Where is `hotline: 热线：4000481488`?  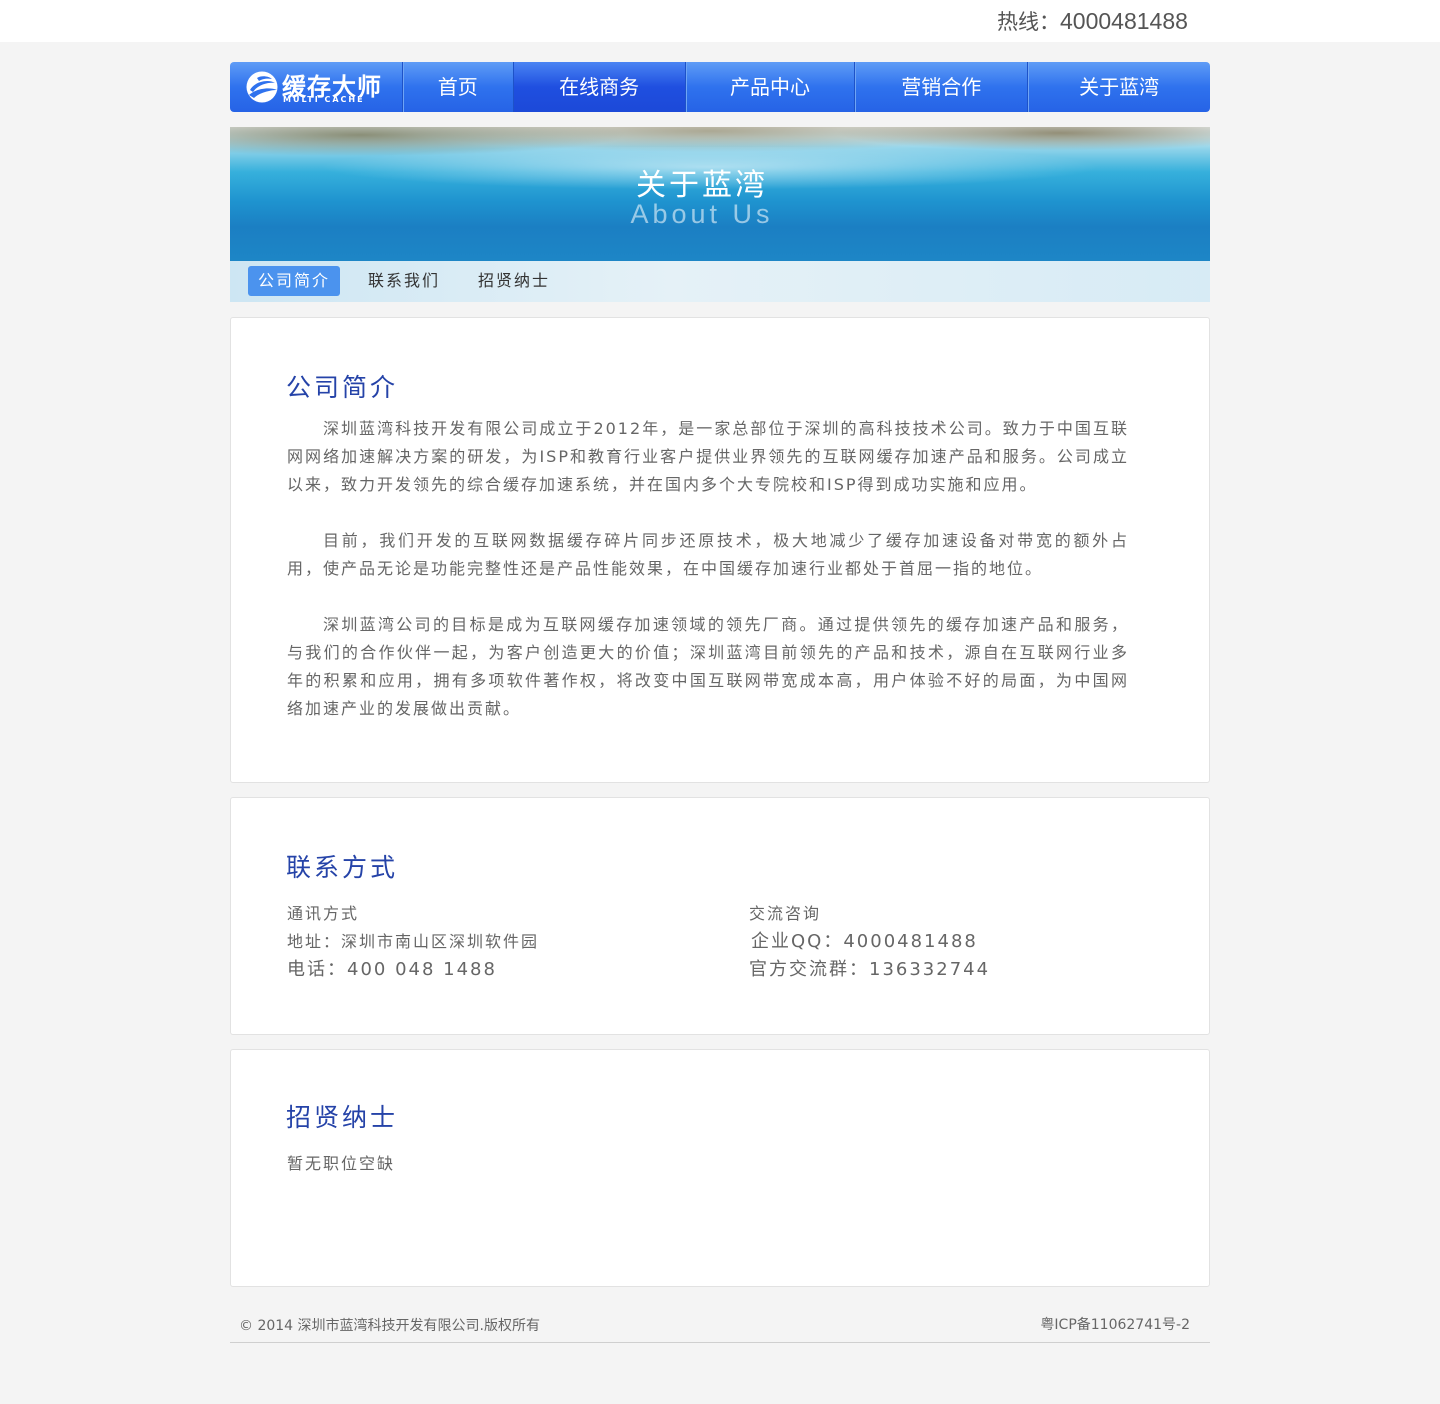 hotline: 热线：4000481488 is located at coordinates (1092, 21).